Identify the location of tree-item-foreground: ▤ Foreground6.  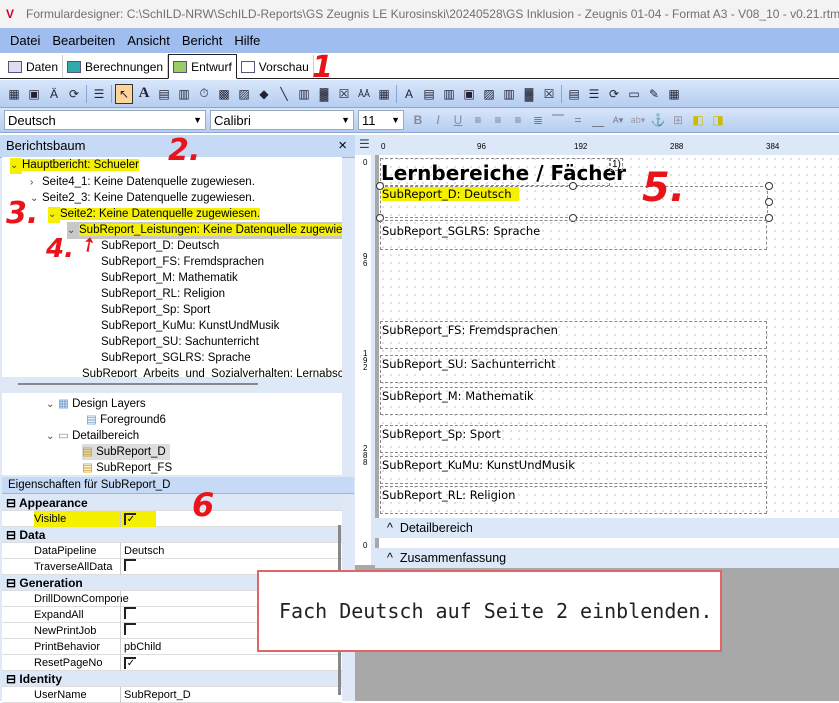
(126, 420).